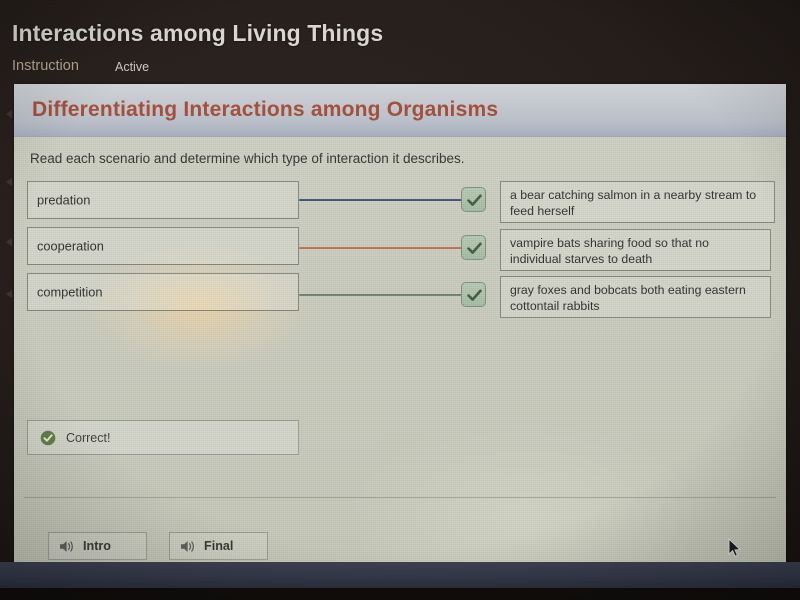  I want to click on term-label: predation, so click(64, 200).